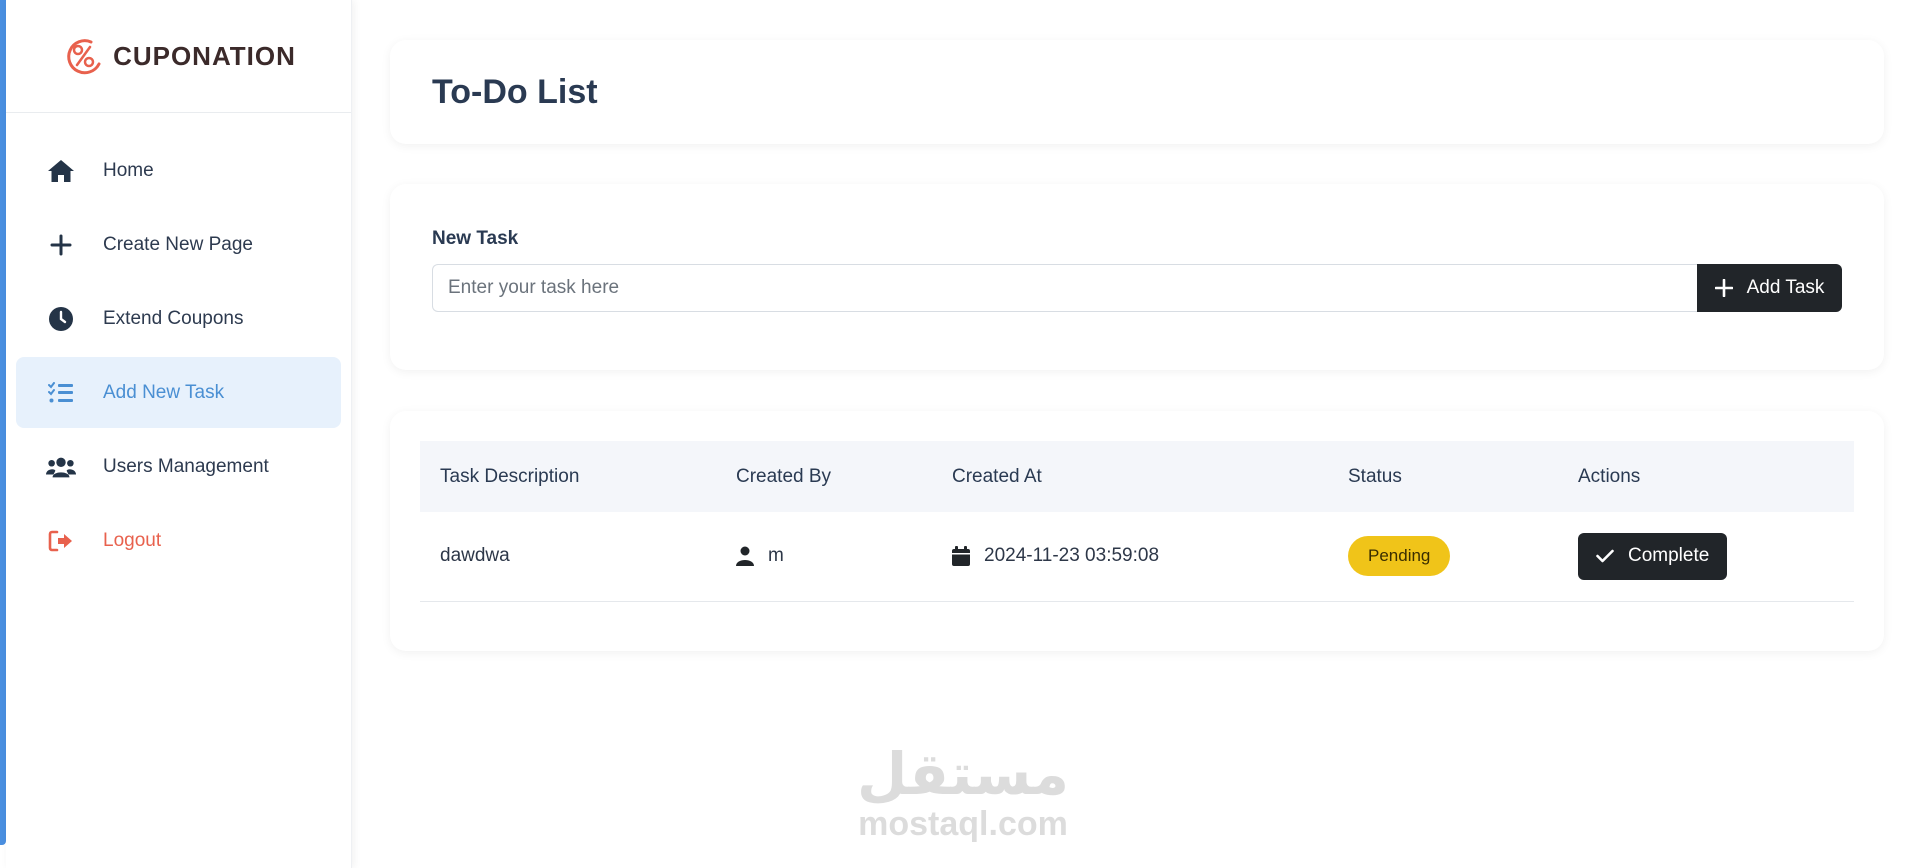  Describe the element at coordinates (132, 540) in the screenshot. I see `sidebar-item-label: Logout` at that location.